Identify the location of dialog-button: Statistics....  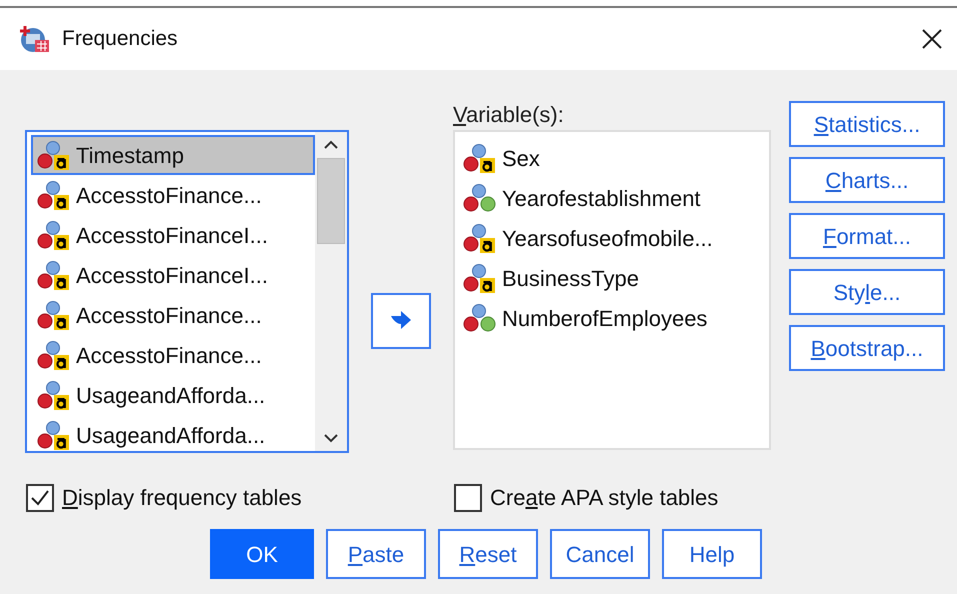
(867, 124).